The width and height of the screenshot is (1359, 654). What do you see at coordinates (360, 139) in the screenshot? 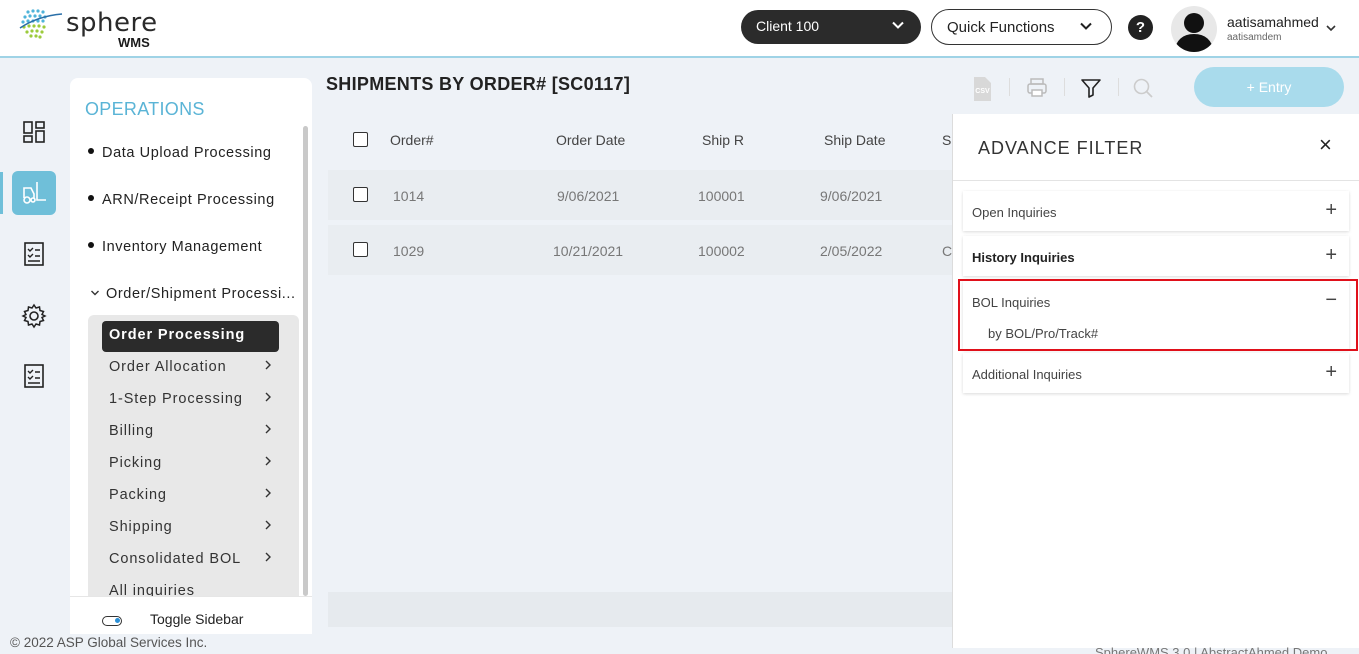
I see `select-all-checkbox` at bounding box center [360, 139].